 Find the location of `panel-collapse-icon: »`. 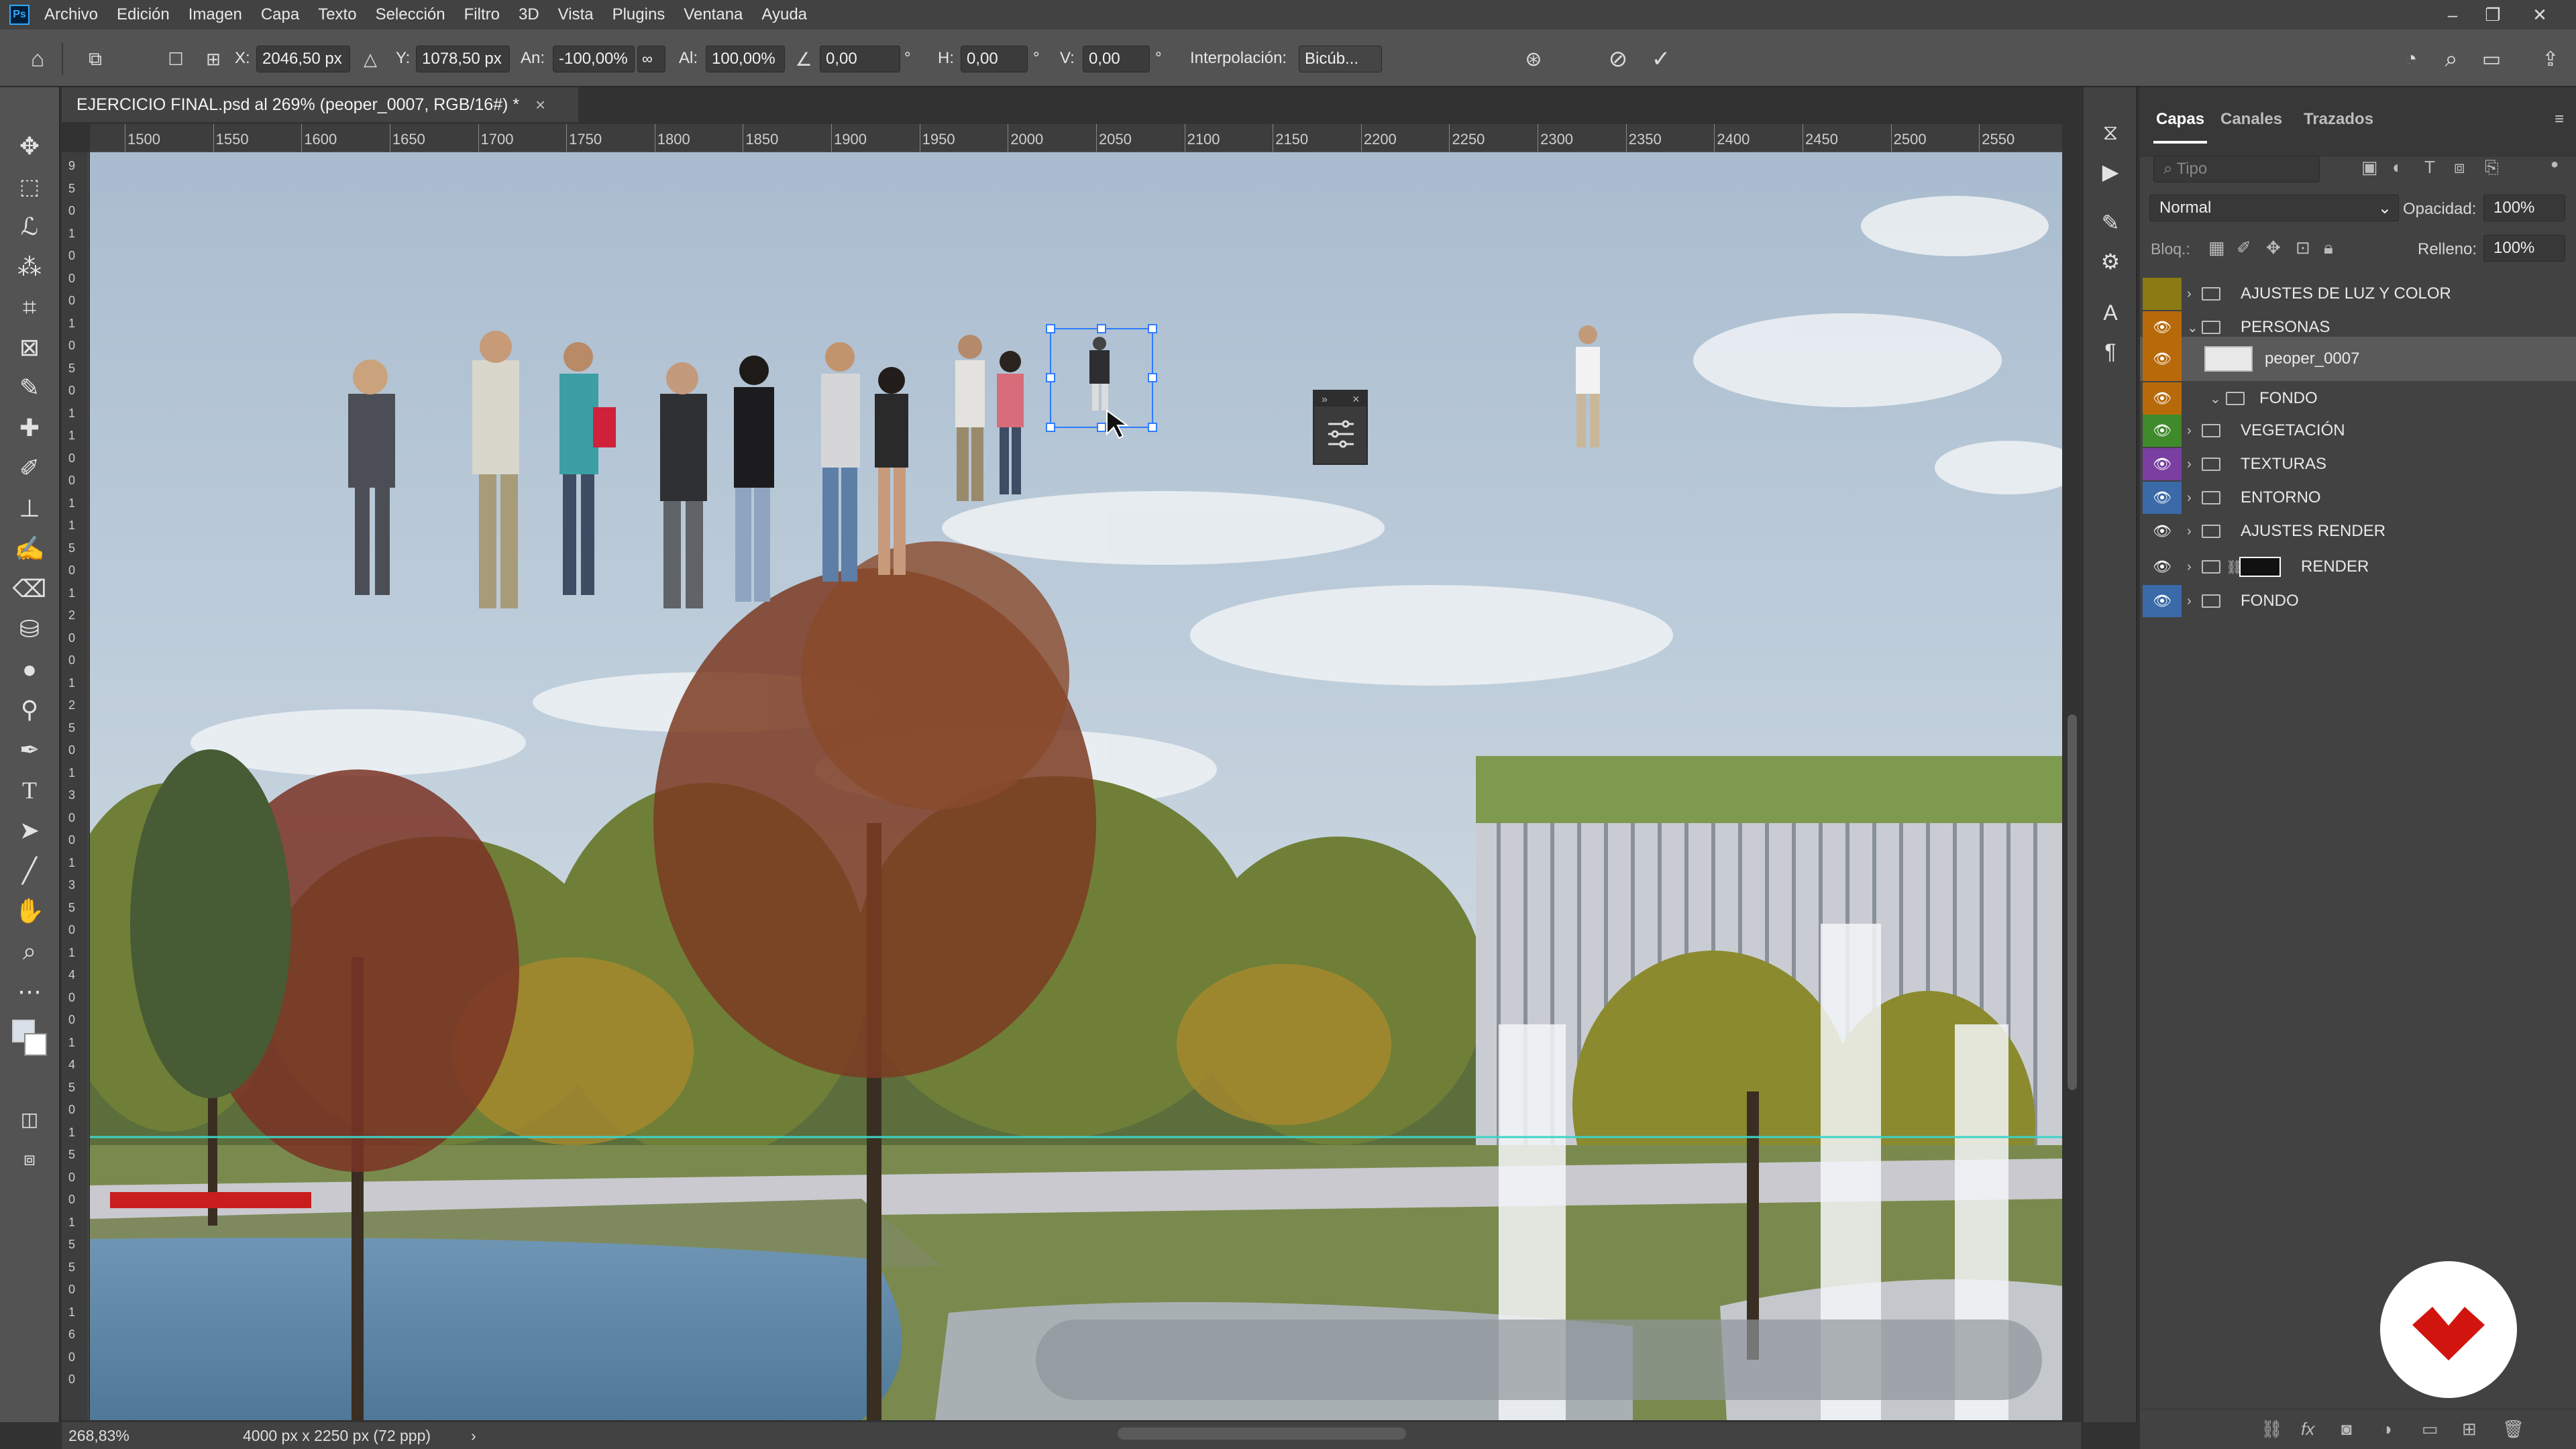

panel-collapse-icon: » is located at coordinates (1325, 399).